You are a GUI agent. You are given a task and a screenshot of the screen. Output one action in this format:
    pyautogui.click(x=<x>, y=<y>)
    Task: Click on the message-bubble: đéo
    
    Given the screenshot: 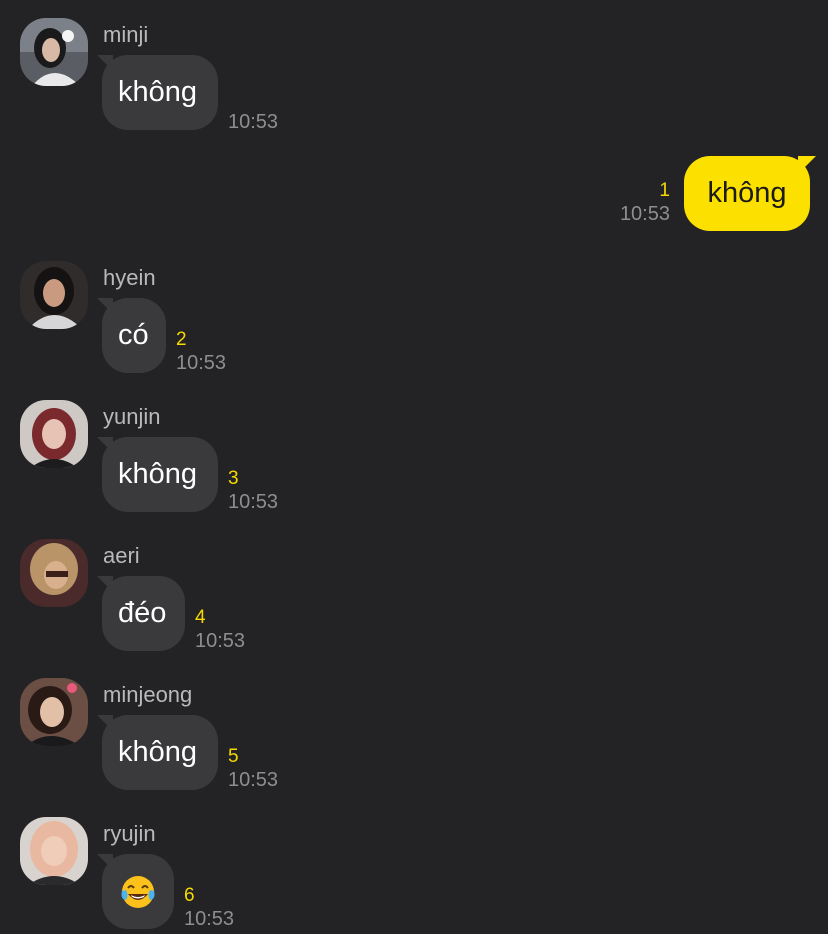 What is the action you would take?
    pyautogui.click(x=141, y=613)
    